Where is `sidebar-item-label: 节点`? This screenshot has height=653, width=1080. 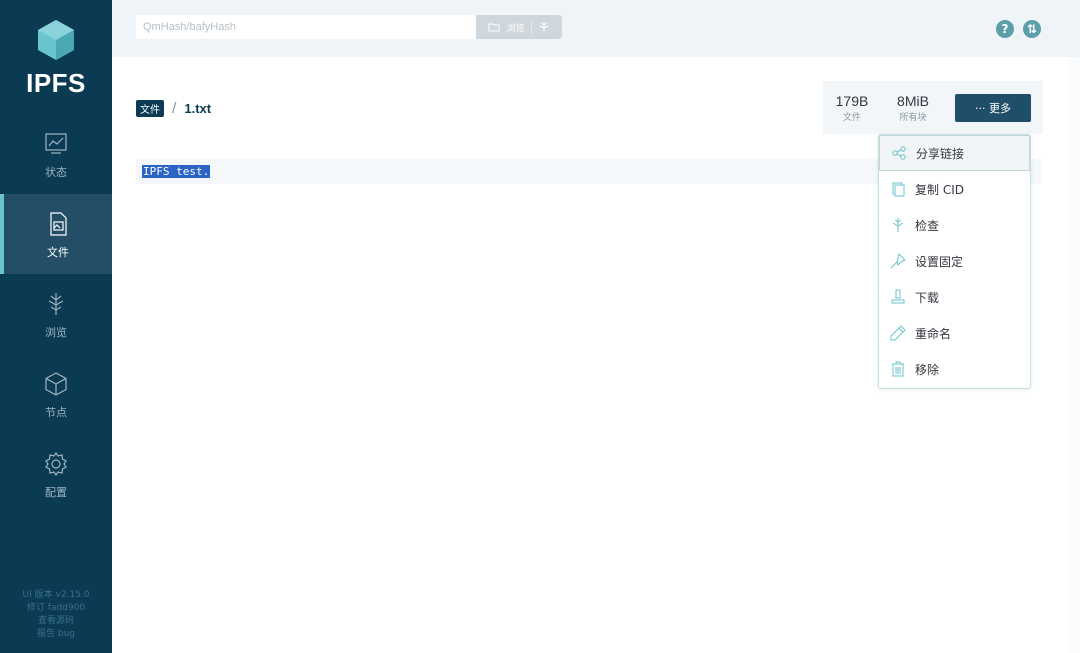 sidebar-item-label: 节点 is located at coordinates (56, 412).